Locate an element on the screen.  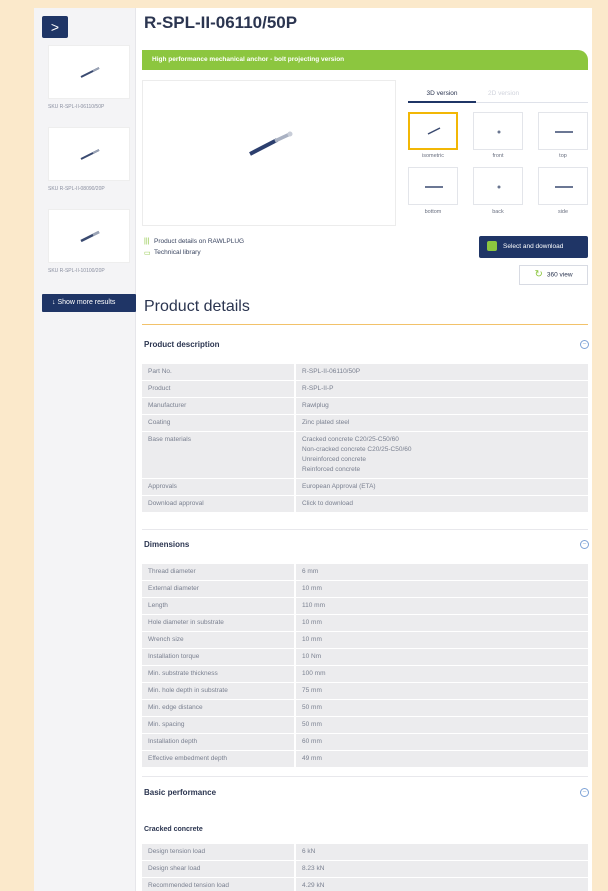
row-label: Min. spacing is located at coordinates (218, 725).